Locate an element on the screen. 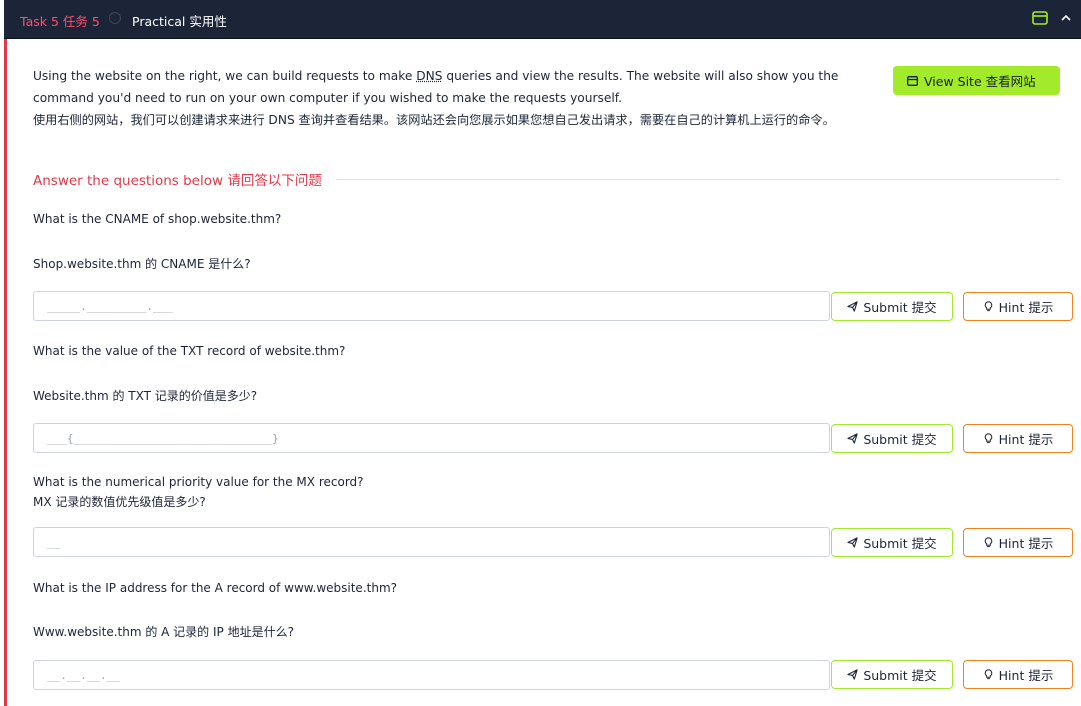 Image resolution: width=1081 pixels, height=706 pixels. hint-button-1: Hint 提示 is located at coordinates (1018, 306).